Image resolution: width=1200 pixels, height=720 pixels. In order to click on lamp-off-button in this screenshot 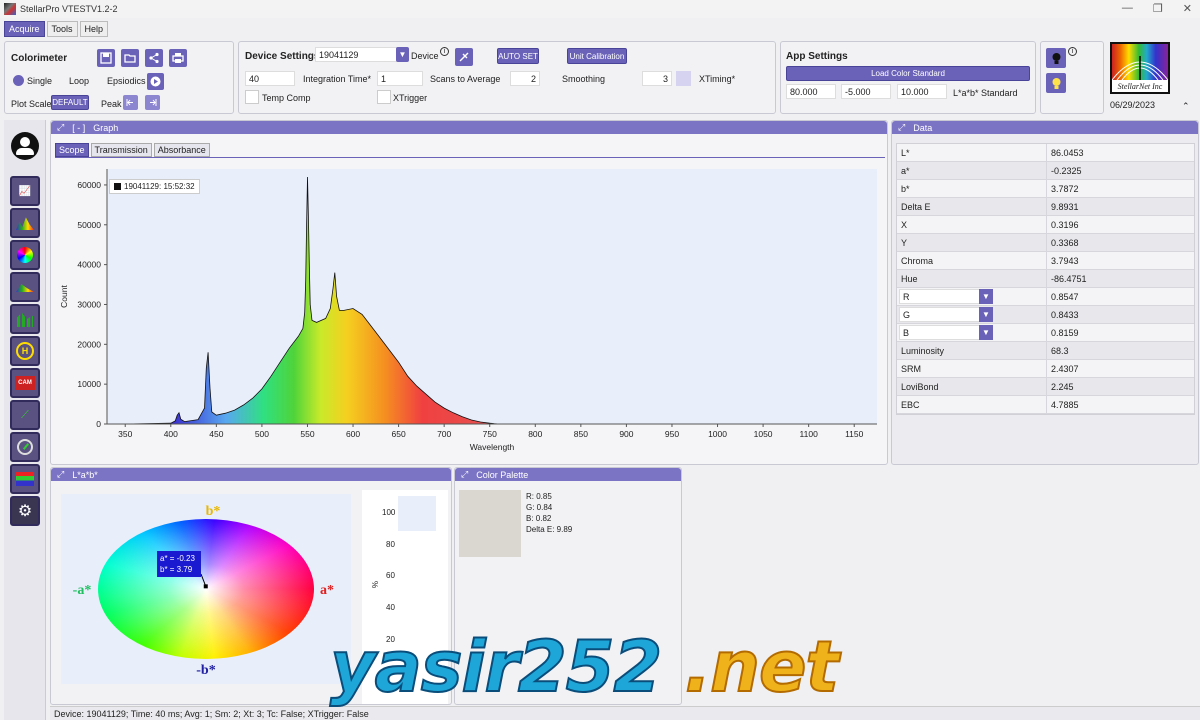, I will do `click(1056, 58)`.